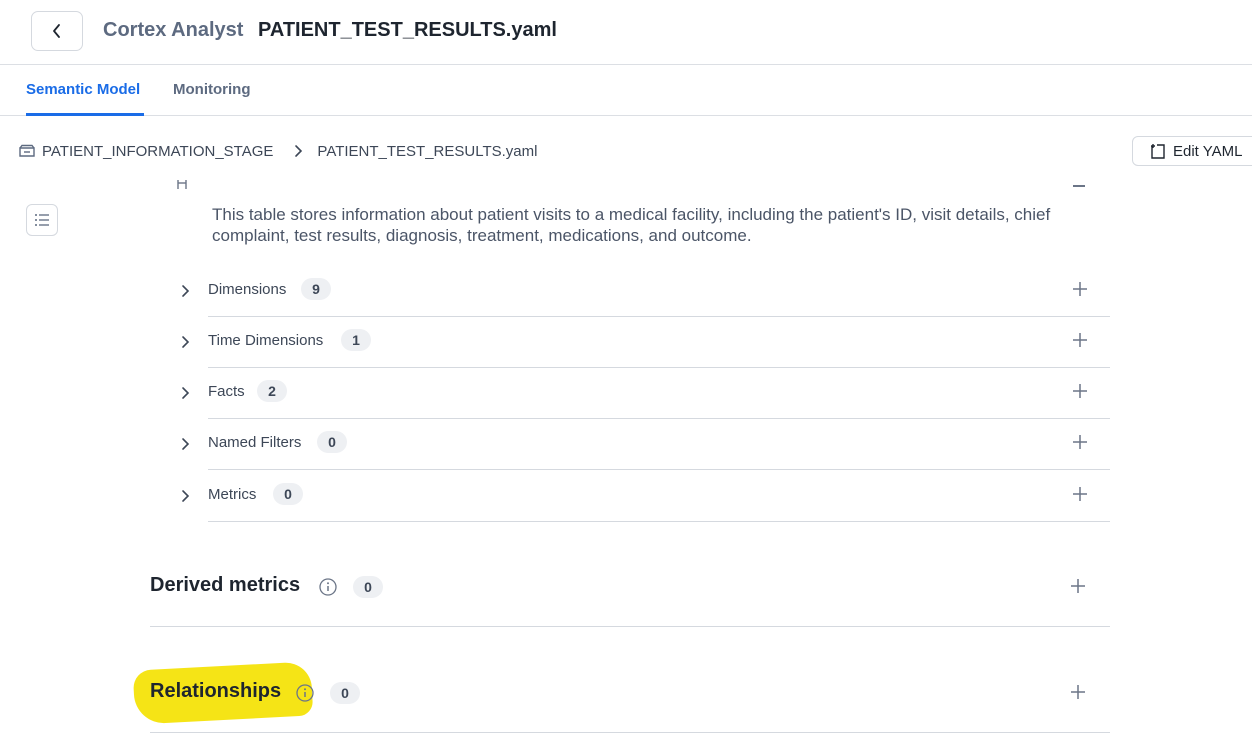 The width and height of the screenshot is (1252, 747). What do you see at coordinates (247, 289) in the screenshot?
I see `group-label: Dimensions` at bounding box center [247, 289].